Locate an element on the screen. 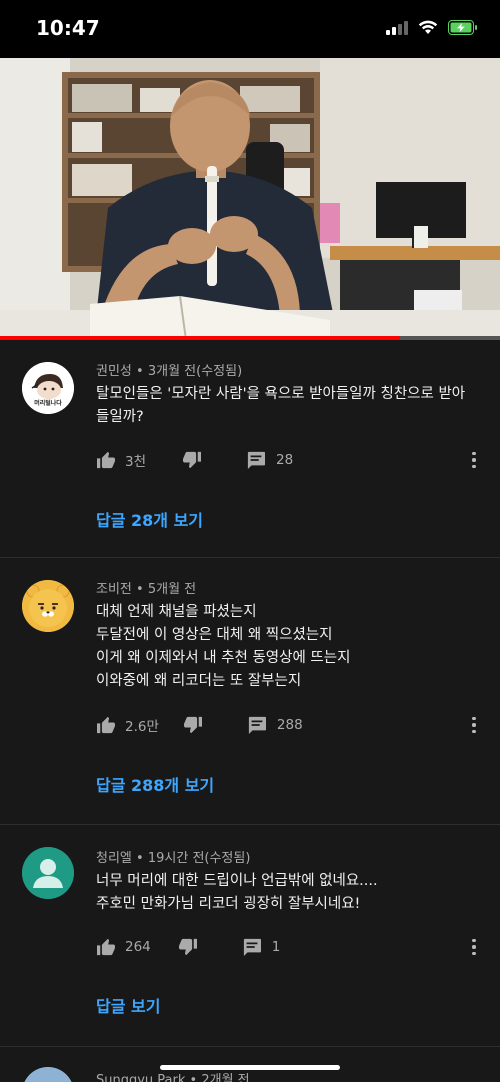 The height and width of the screenshot is (1082, 500). view-replies-link: 답글 보기 is located at coordinates (128, 1005).